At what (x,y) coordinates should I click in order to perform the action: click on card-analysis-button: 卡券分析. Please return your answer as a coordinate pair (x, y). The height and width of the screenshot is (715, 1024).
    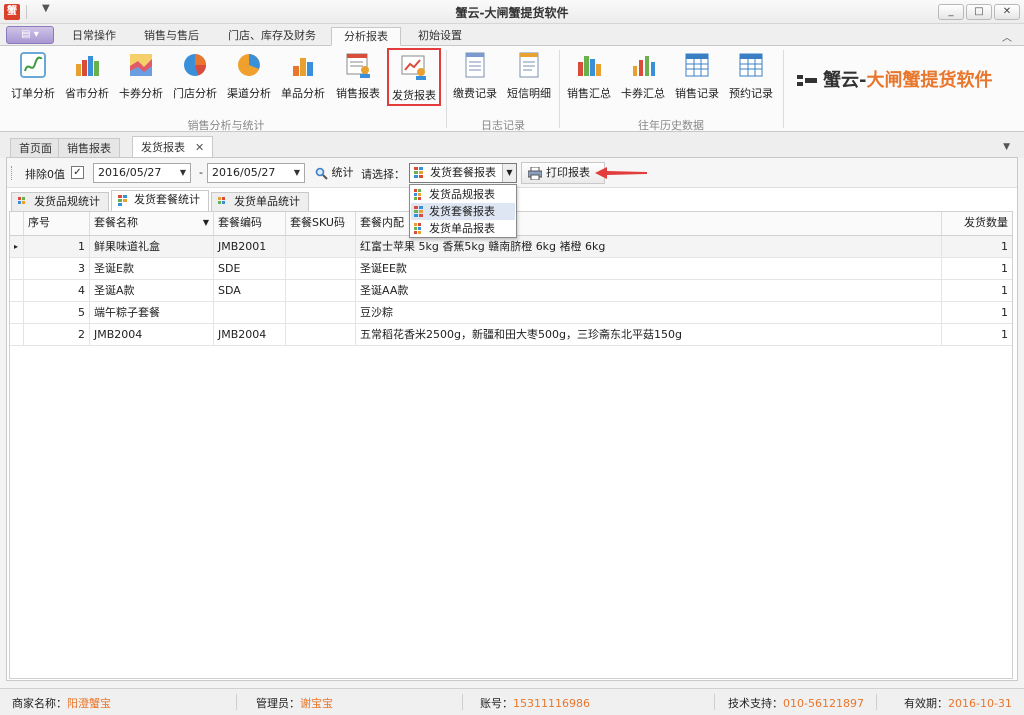
    Looking at the image, I should click on (141, 78).